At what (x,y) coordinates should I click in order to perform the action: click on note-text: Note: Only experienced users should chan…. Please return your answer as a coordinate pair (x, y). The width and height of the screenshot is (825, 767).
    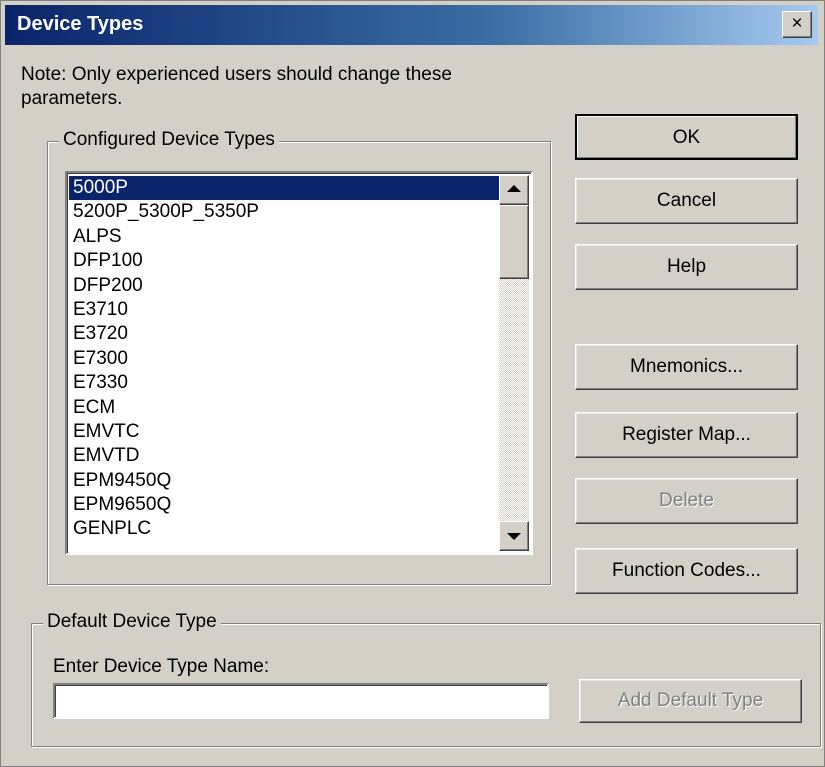
    Looking at the image, I should click on (236, 86).